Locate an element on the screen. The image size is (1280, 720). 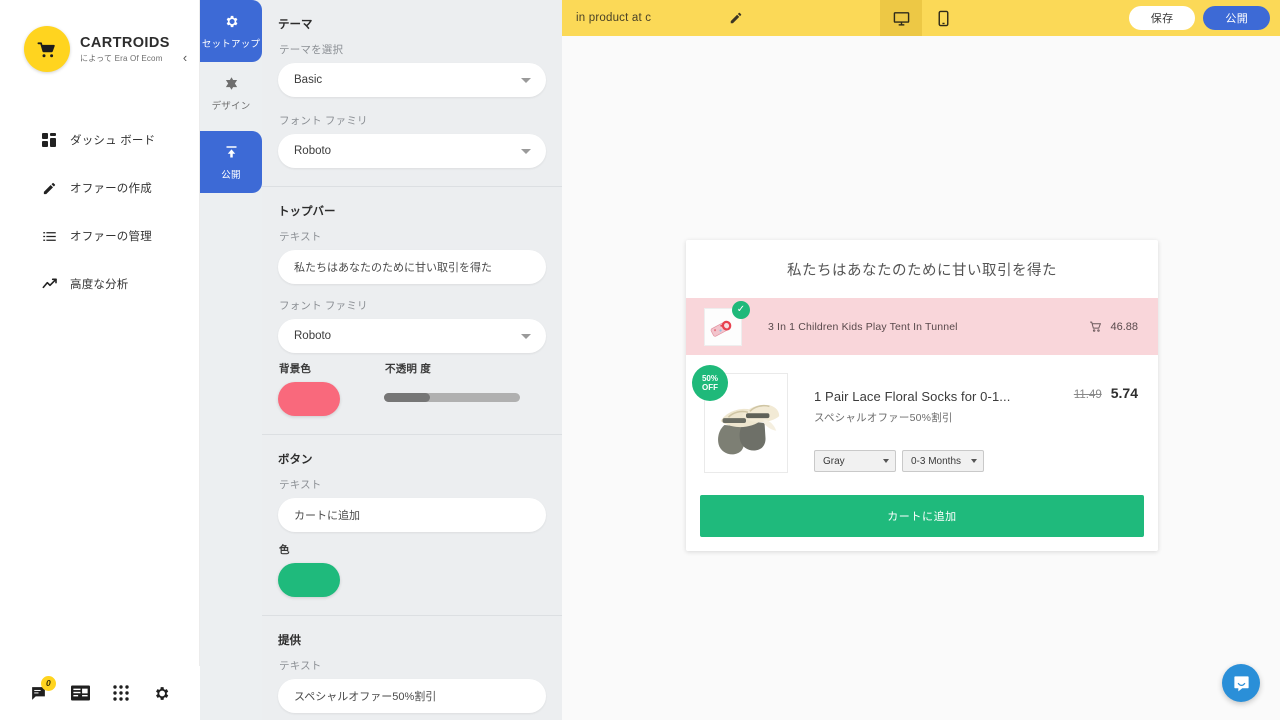
section-button: ボタン テキスト カートに追加 色 is located at coordinates (412, 525).